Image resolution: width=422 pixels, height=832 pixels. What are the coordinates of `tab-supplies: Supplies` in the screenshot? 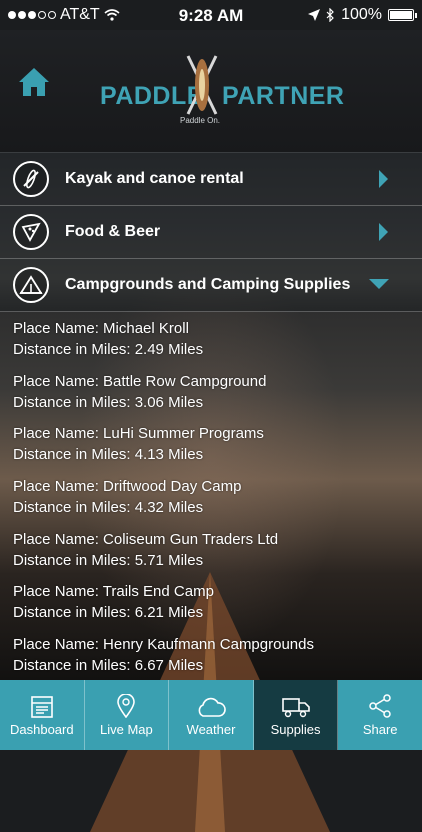 It's located at (296, 715).